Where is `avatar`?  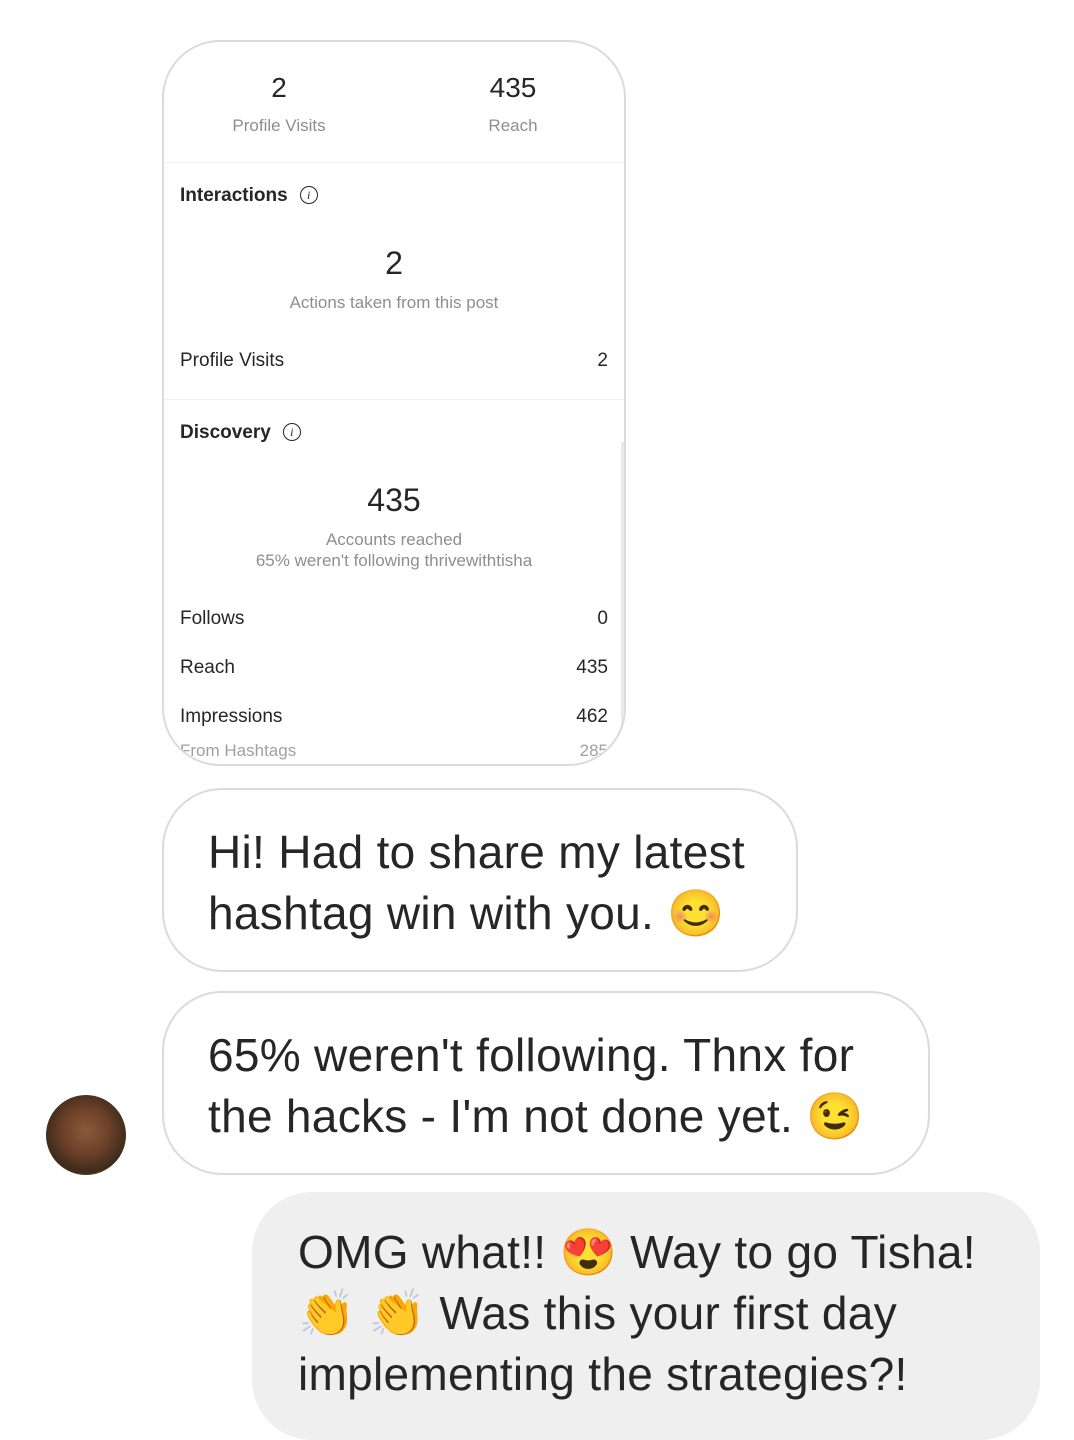 avatar is located at coordinates (86, 1135).